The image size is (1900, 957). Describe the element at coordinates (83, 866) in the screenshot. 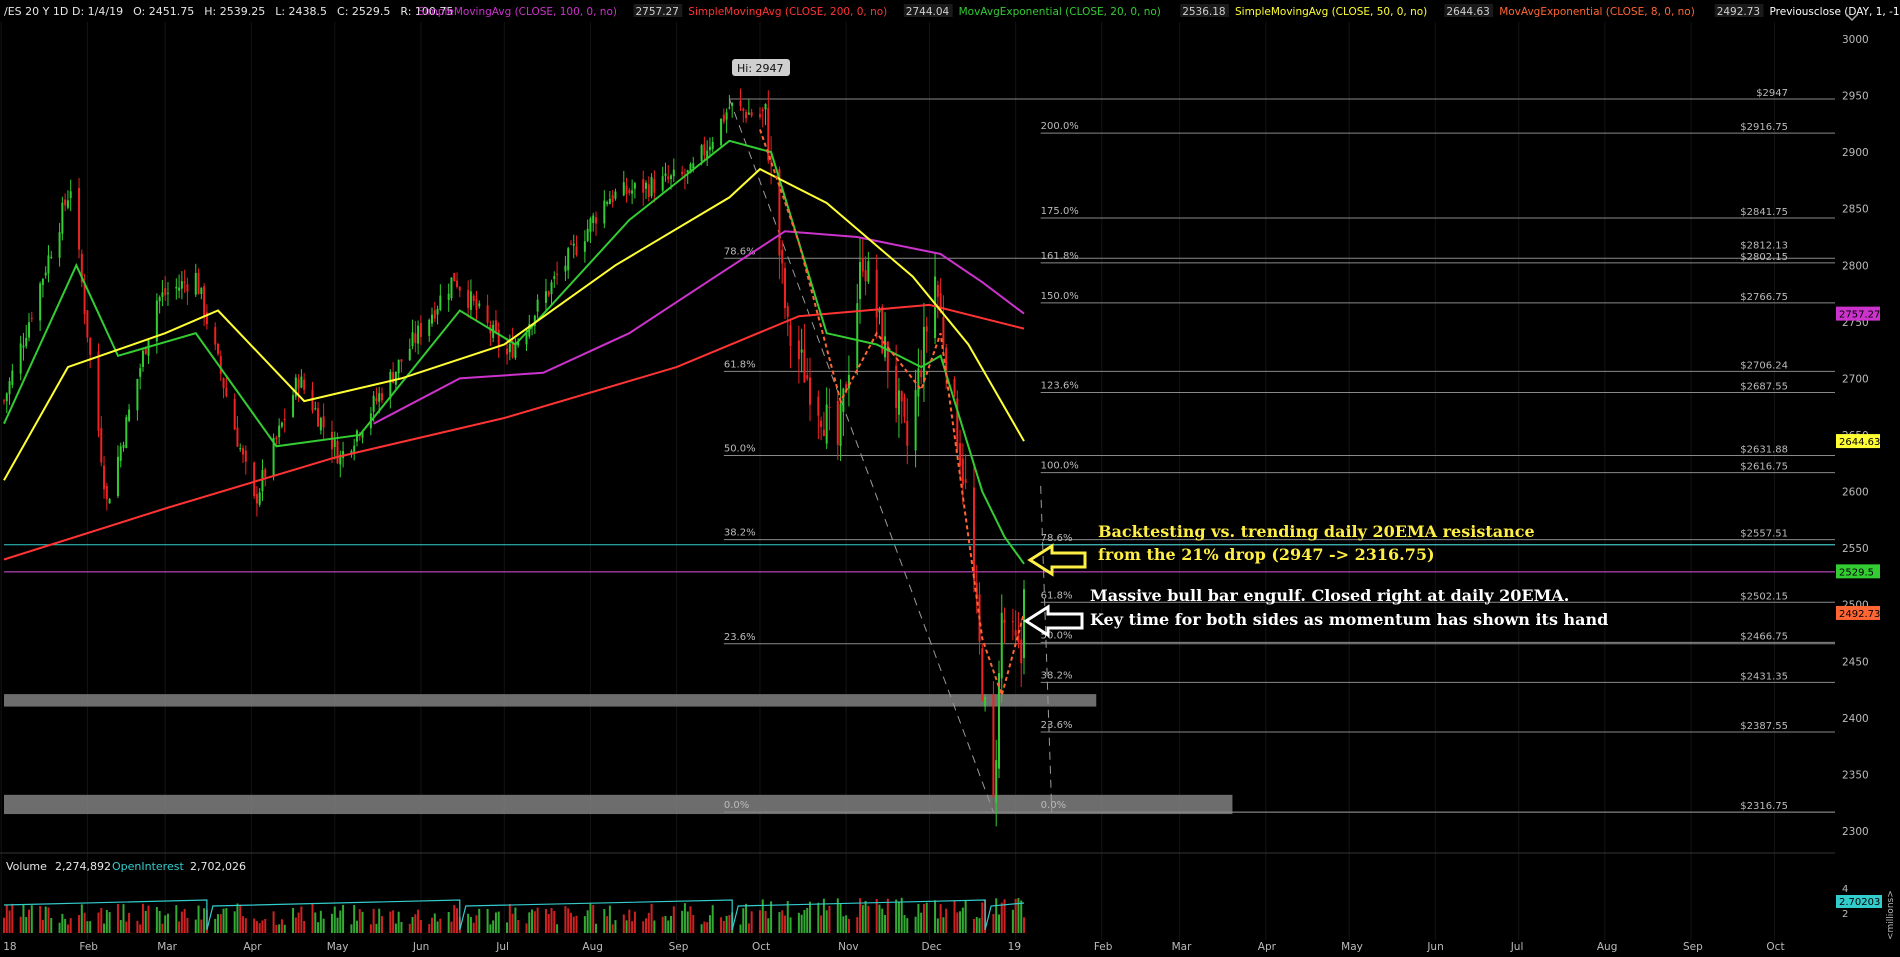

I see `volume-value: 2,274,892` at that location.